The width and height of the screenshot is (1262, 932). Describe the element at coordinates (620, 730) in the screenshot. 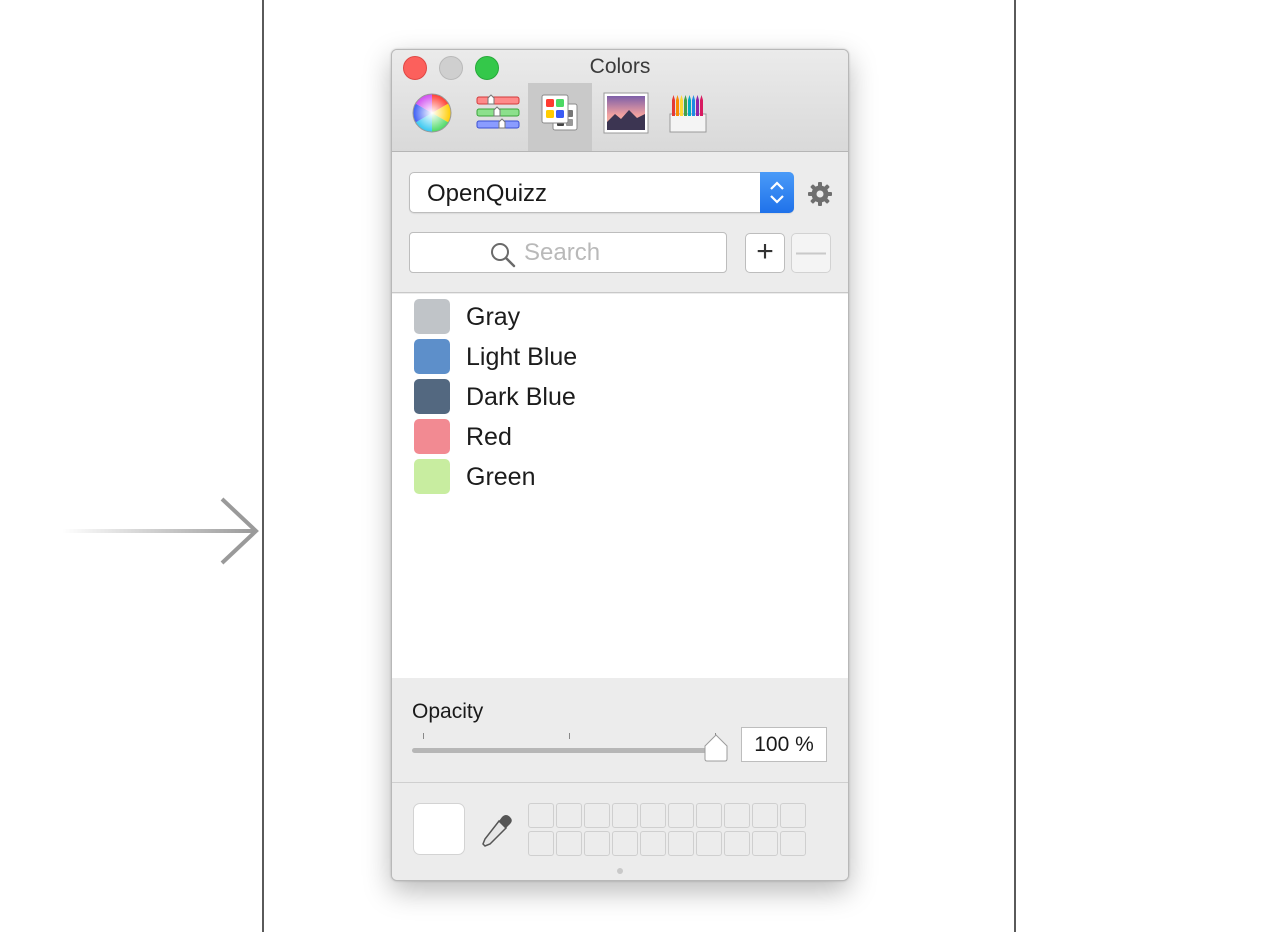

I see `opacity-section: Opacity 100 %` at that location.